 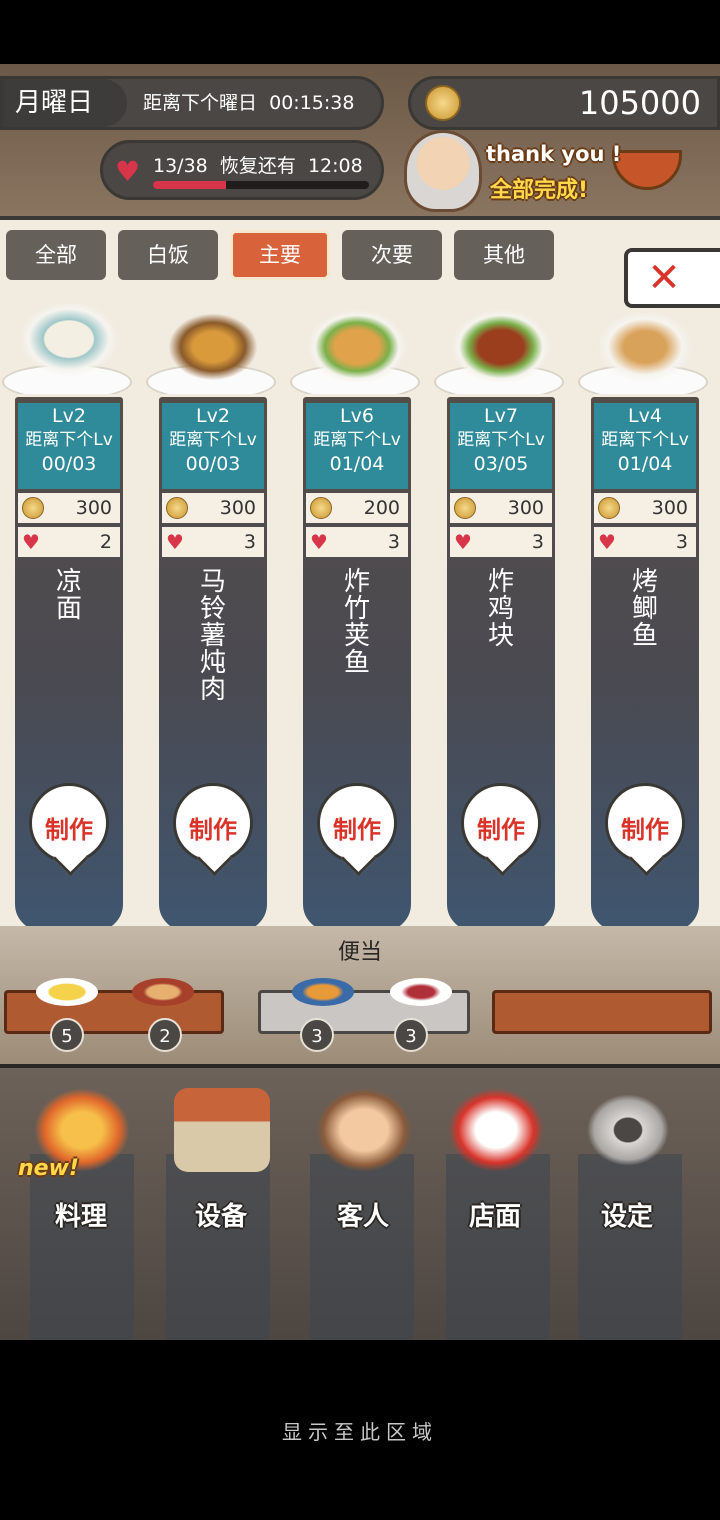 I want to click on nav-shop: 店面, so click(x=495, y=1159).